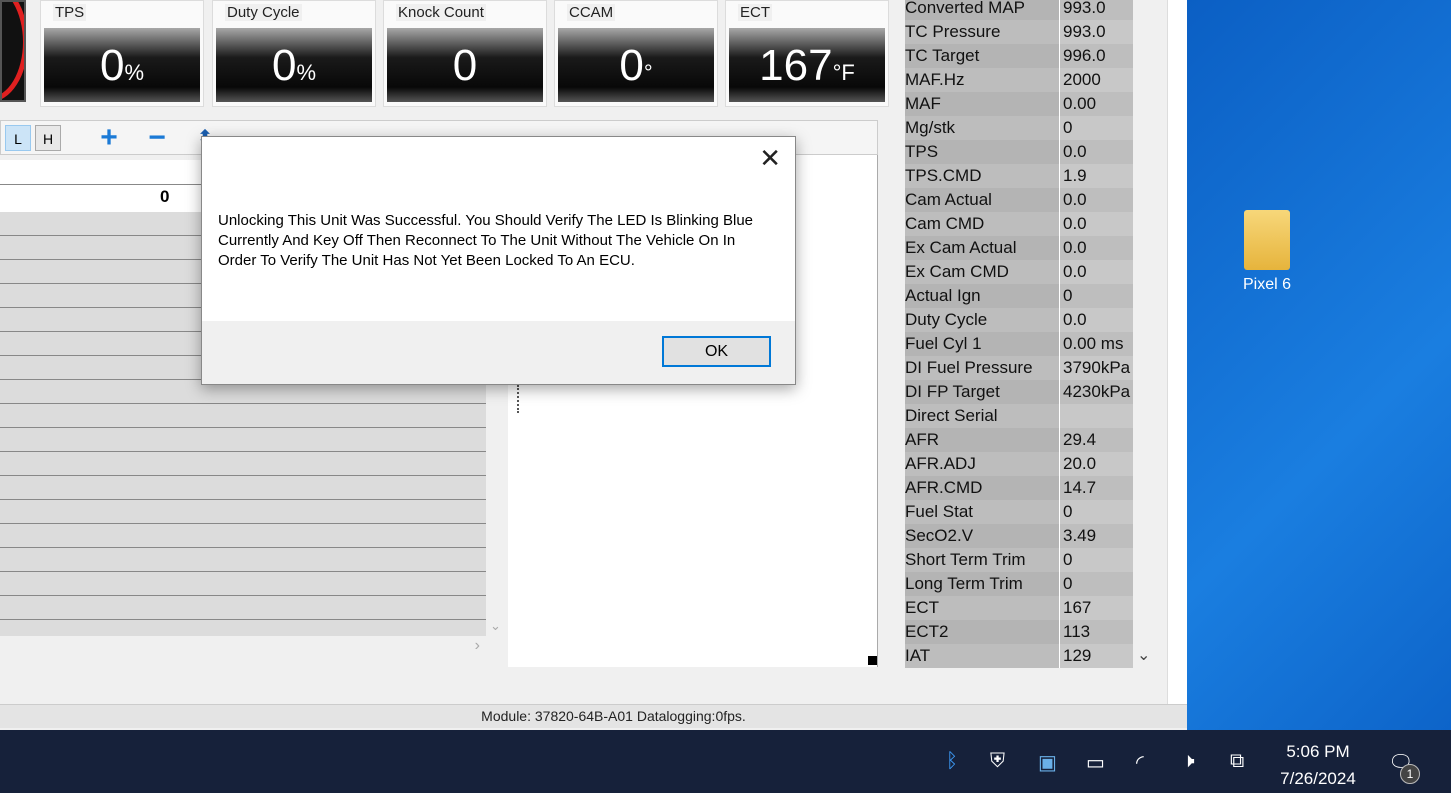 The height and width of the screenshot is (793, 1451). What do you see at coordinates (1318, 751) in the screenshot?
I see `clock-time: 5:06 PM` at bounding box center [1318, 751].